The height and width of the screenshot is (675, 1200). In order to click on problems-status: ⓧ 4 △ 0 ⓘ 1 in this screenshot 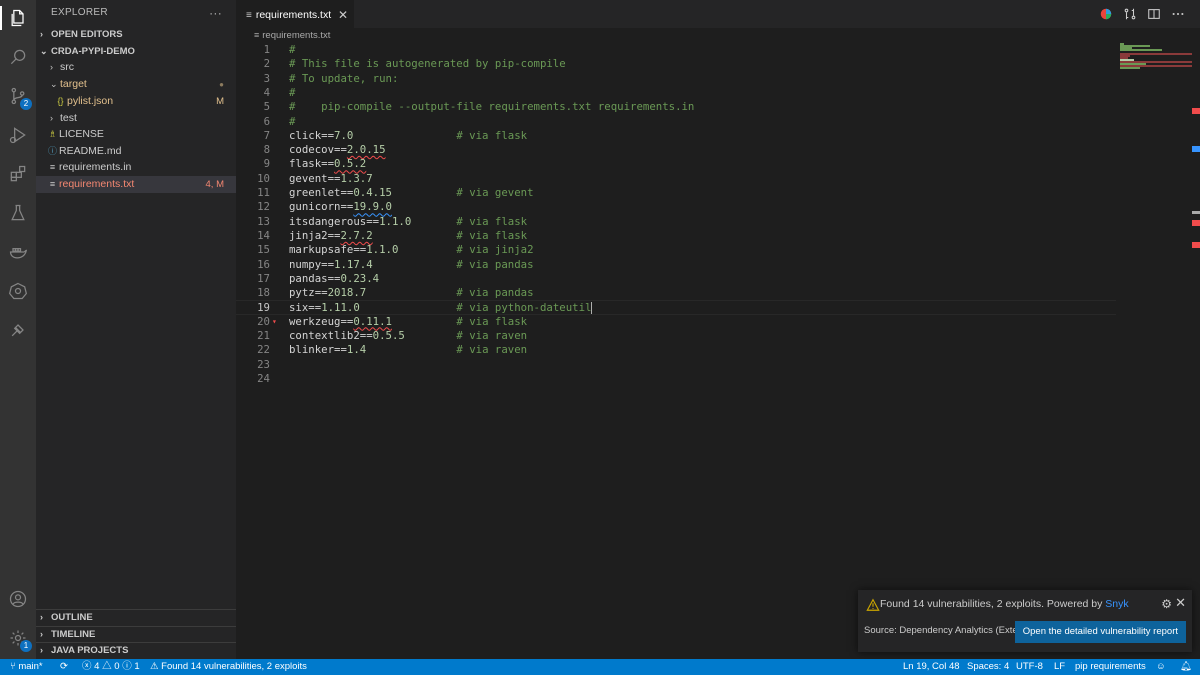, I will do `click(111, 667)`.